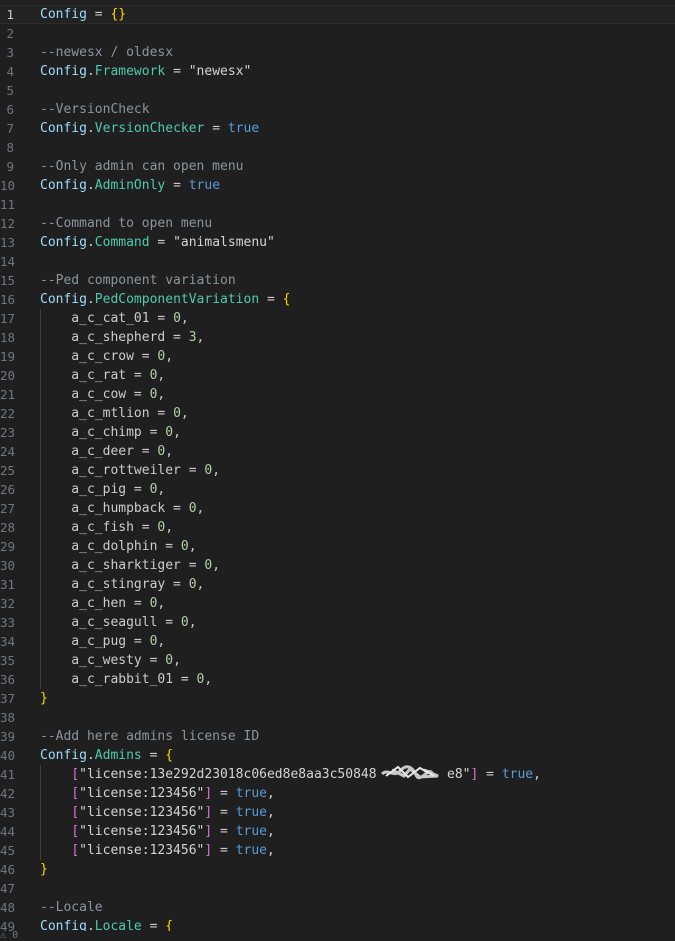  What do you see at coordinates (337, 128) in the screenshot?
I see `code-line: 7 Config.VersionChecker = true` at bounding box center [337, 128].